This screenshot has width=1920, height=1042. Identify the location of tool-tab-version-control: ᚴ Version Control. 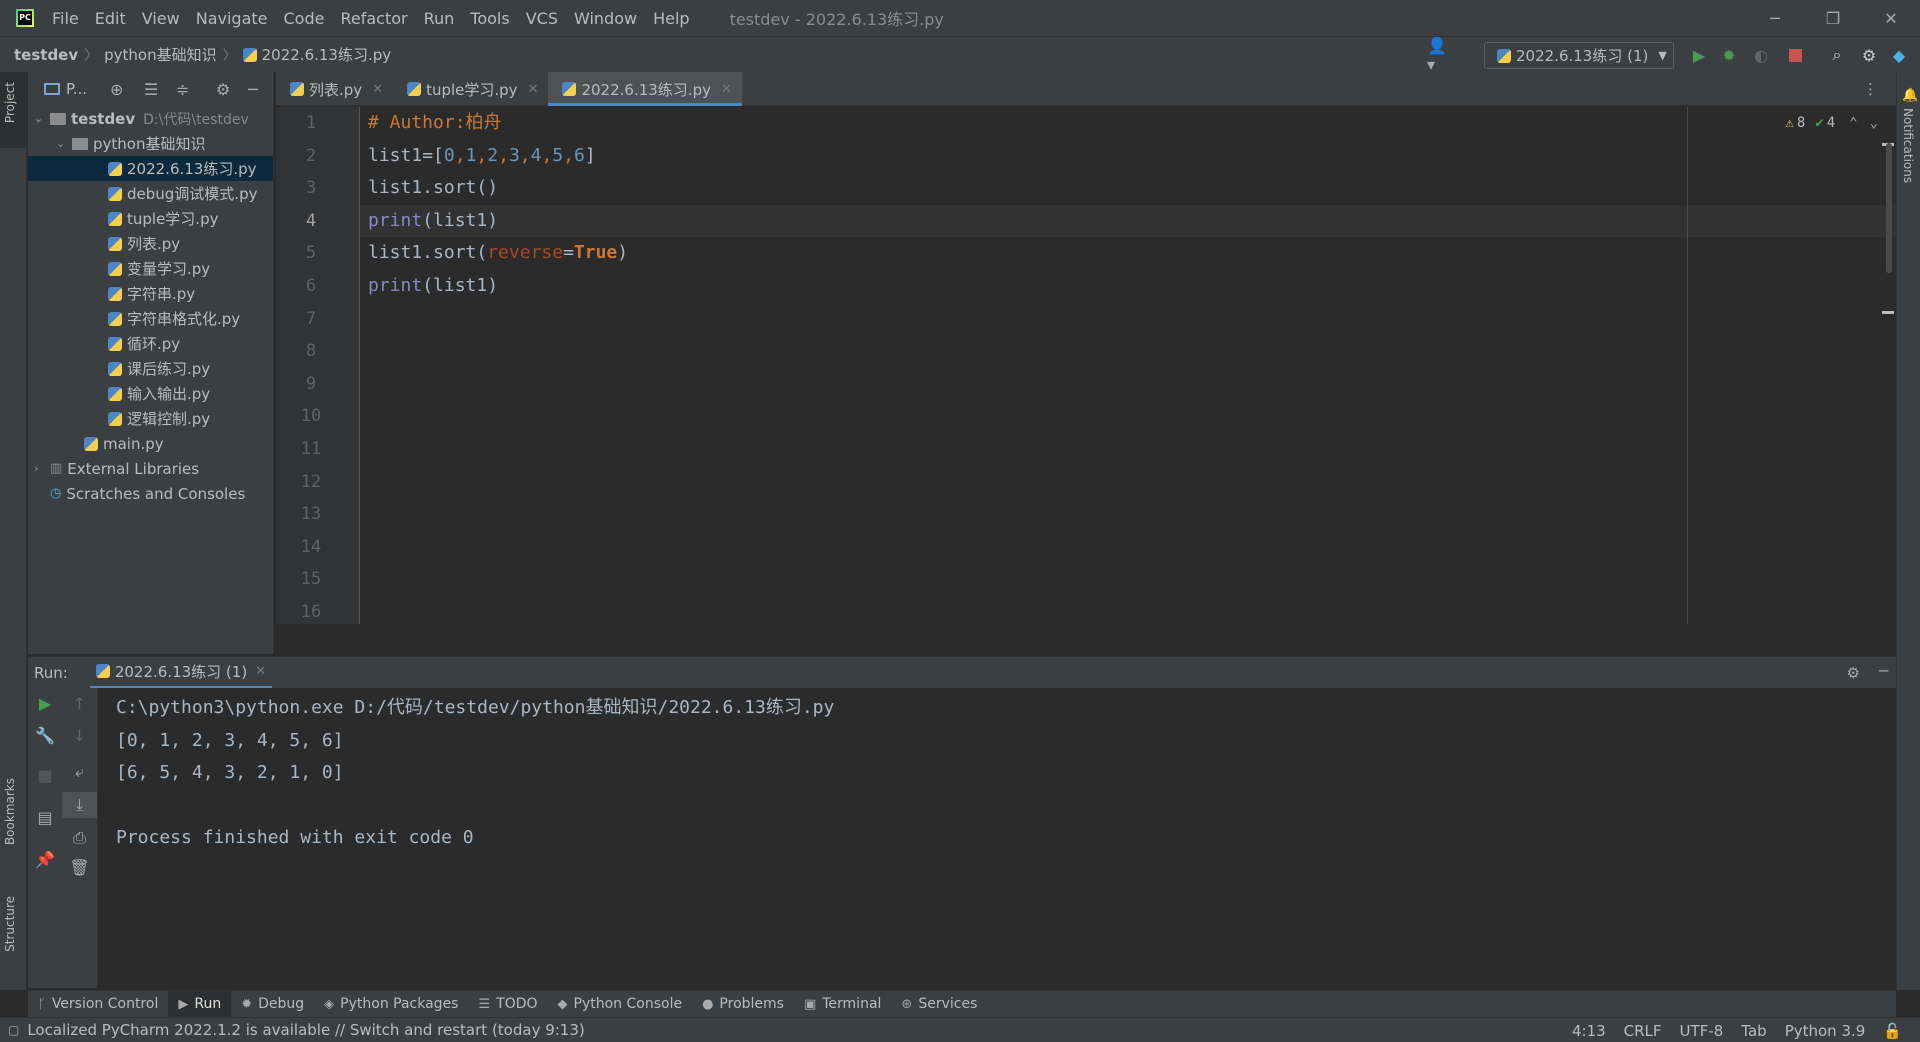
(98, 1004).